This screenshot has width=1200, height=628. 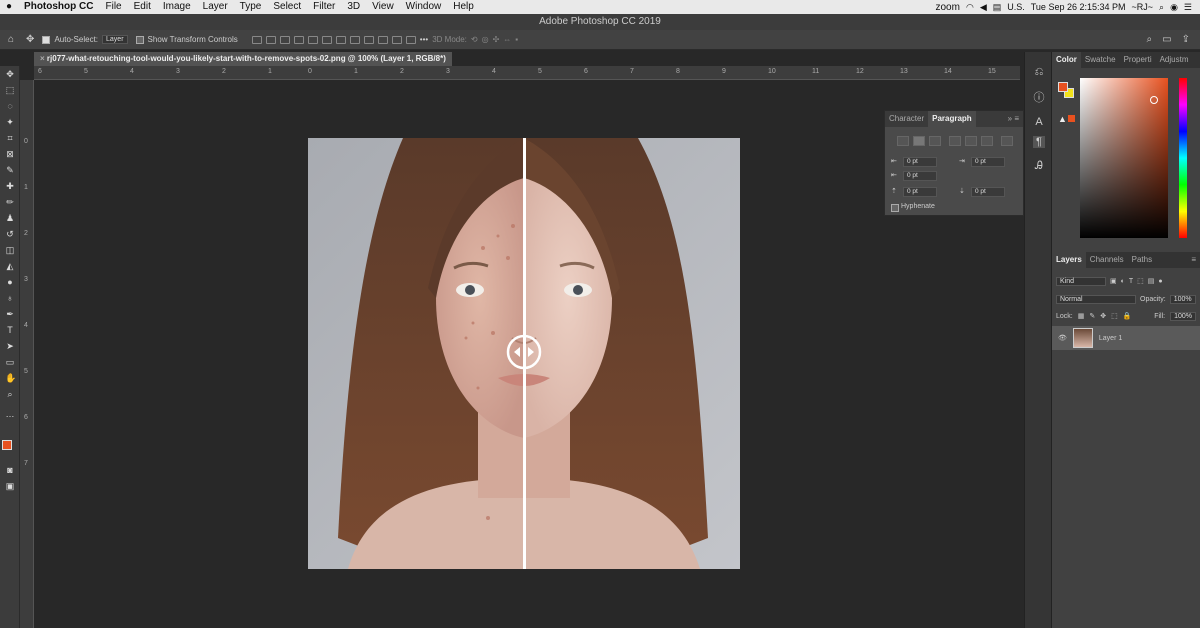 What do you see at coordinates (906, 119) in the screenshot?
I see `tab-character: Character` at bounding box center [906, 119].